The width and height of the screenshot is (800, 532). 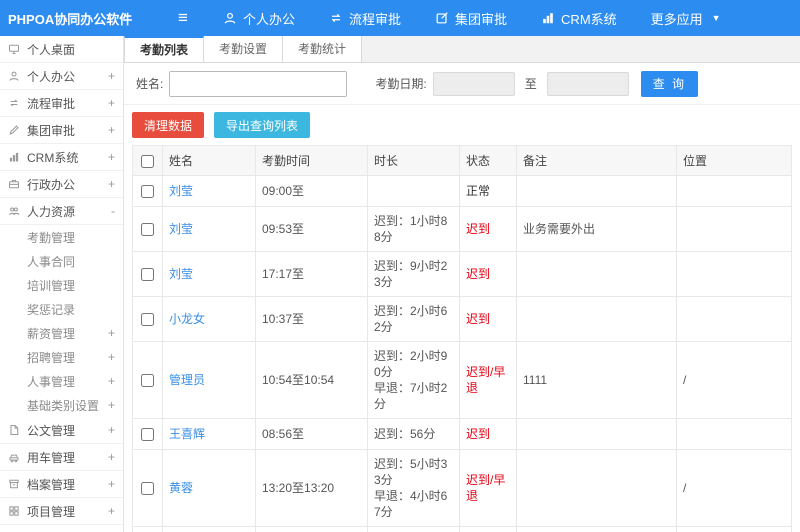 I want to click on sidebar-subitem-rewards: 奖惩记录, so click(x=61, y=309).